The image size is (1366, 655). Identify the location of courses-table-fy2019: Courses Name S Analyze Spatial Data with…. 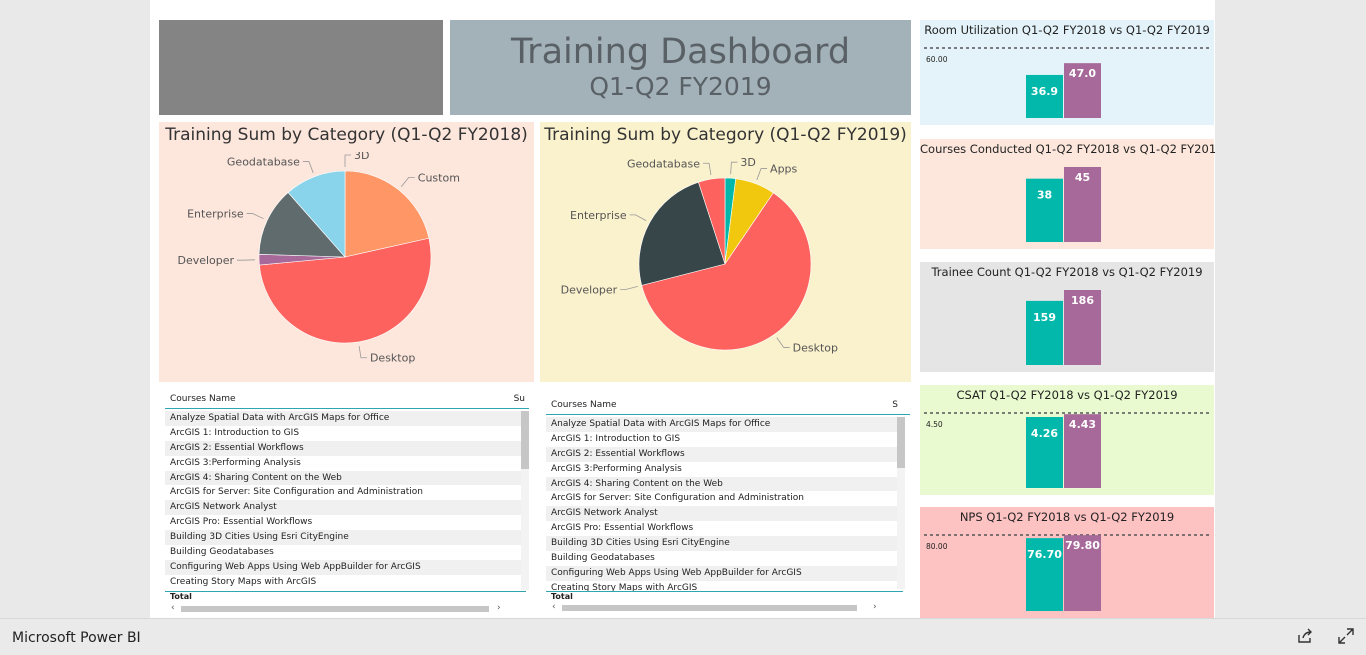
(725, 503).